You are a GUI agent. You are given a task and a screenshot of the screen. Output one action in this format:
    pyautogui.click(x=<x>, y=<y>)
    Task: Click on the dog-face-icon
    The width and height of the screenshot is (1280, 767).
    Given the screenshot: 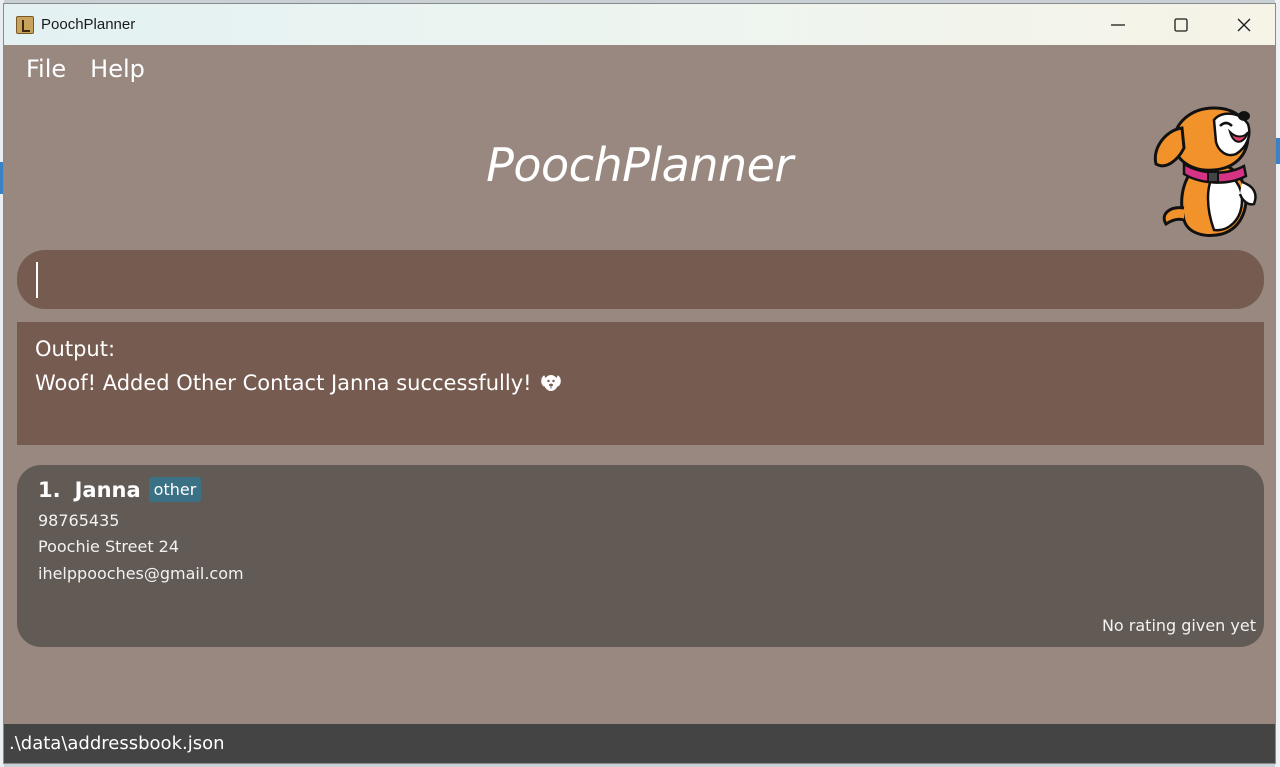 What is the action you would take?
    pyautogui.click(x=550, y=383)
    